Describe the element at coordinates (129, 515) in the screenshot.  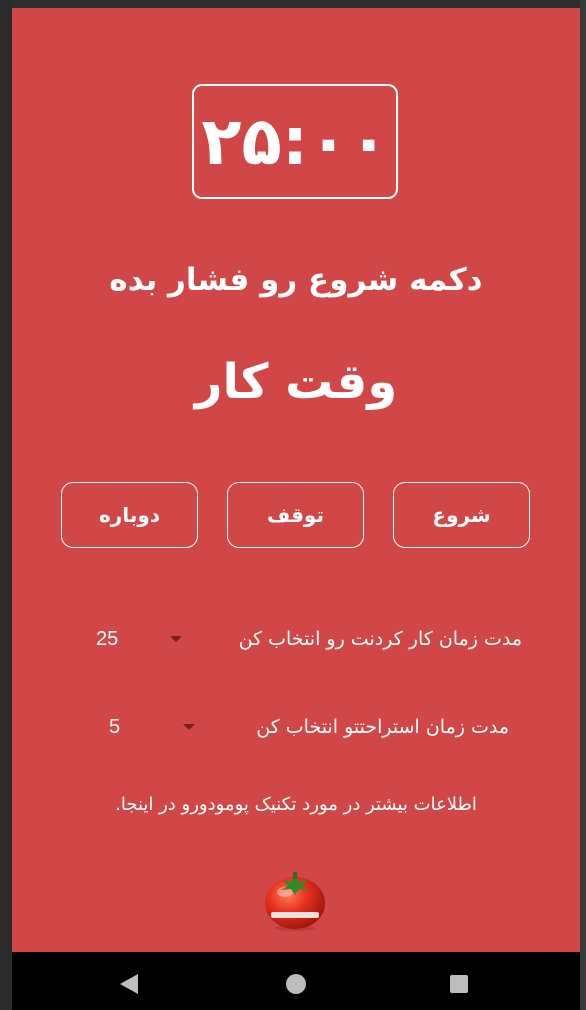
I see `reset-button: دوباره` at that location.